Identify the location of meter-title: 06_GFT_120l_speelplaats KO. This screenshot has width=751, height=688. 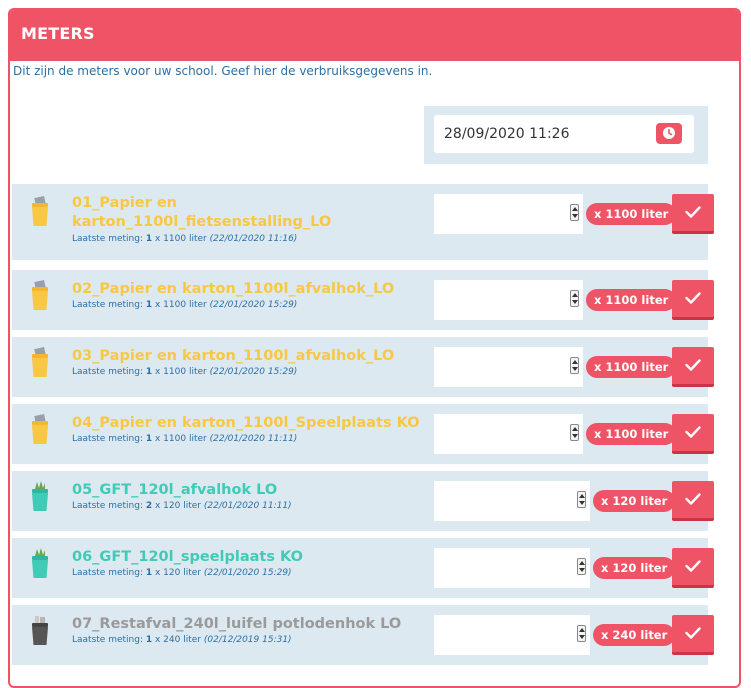
(187, 557).